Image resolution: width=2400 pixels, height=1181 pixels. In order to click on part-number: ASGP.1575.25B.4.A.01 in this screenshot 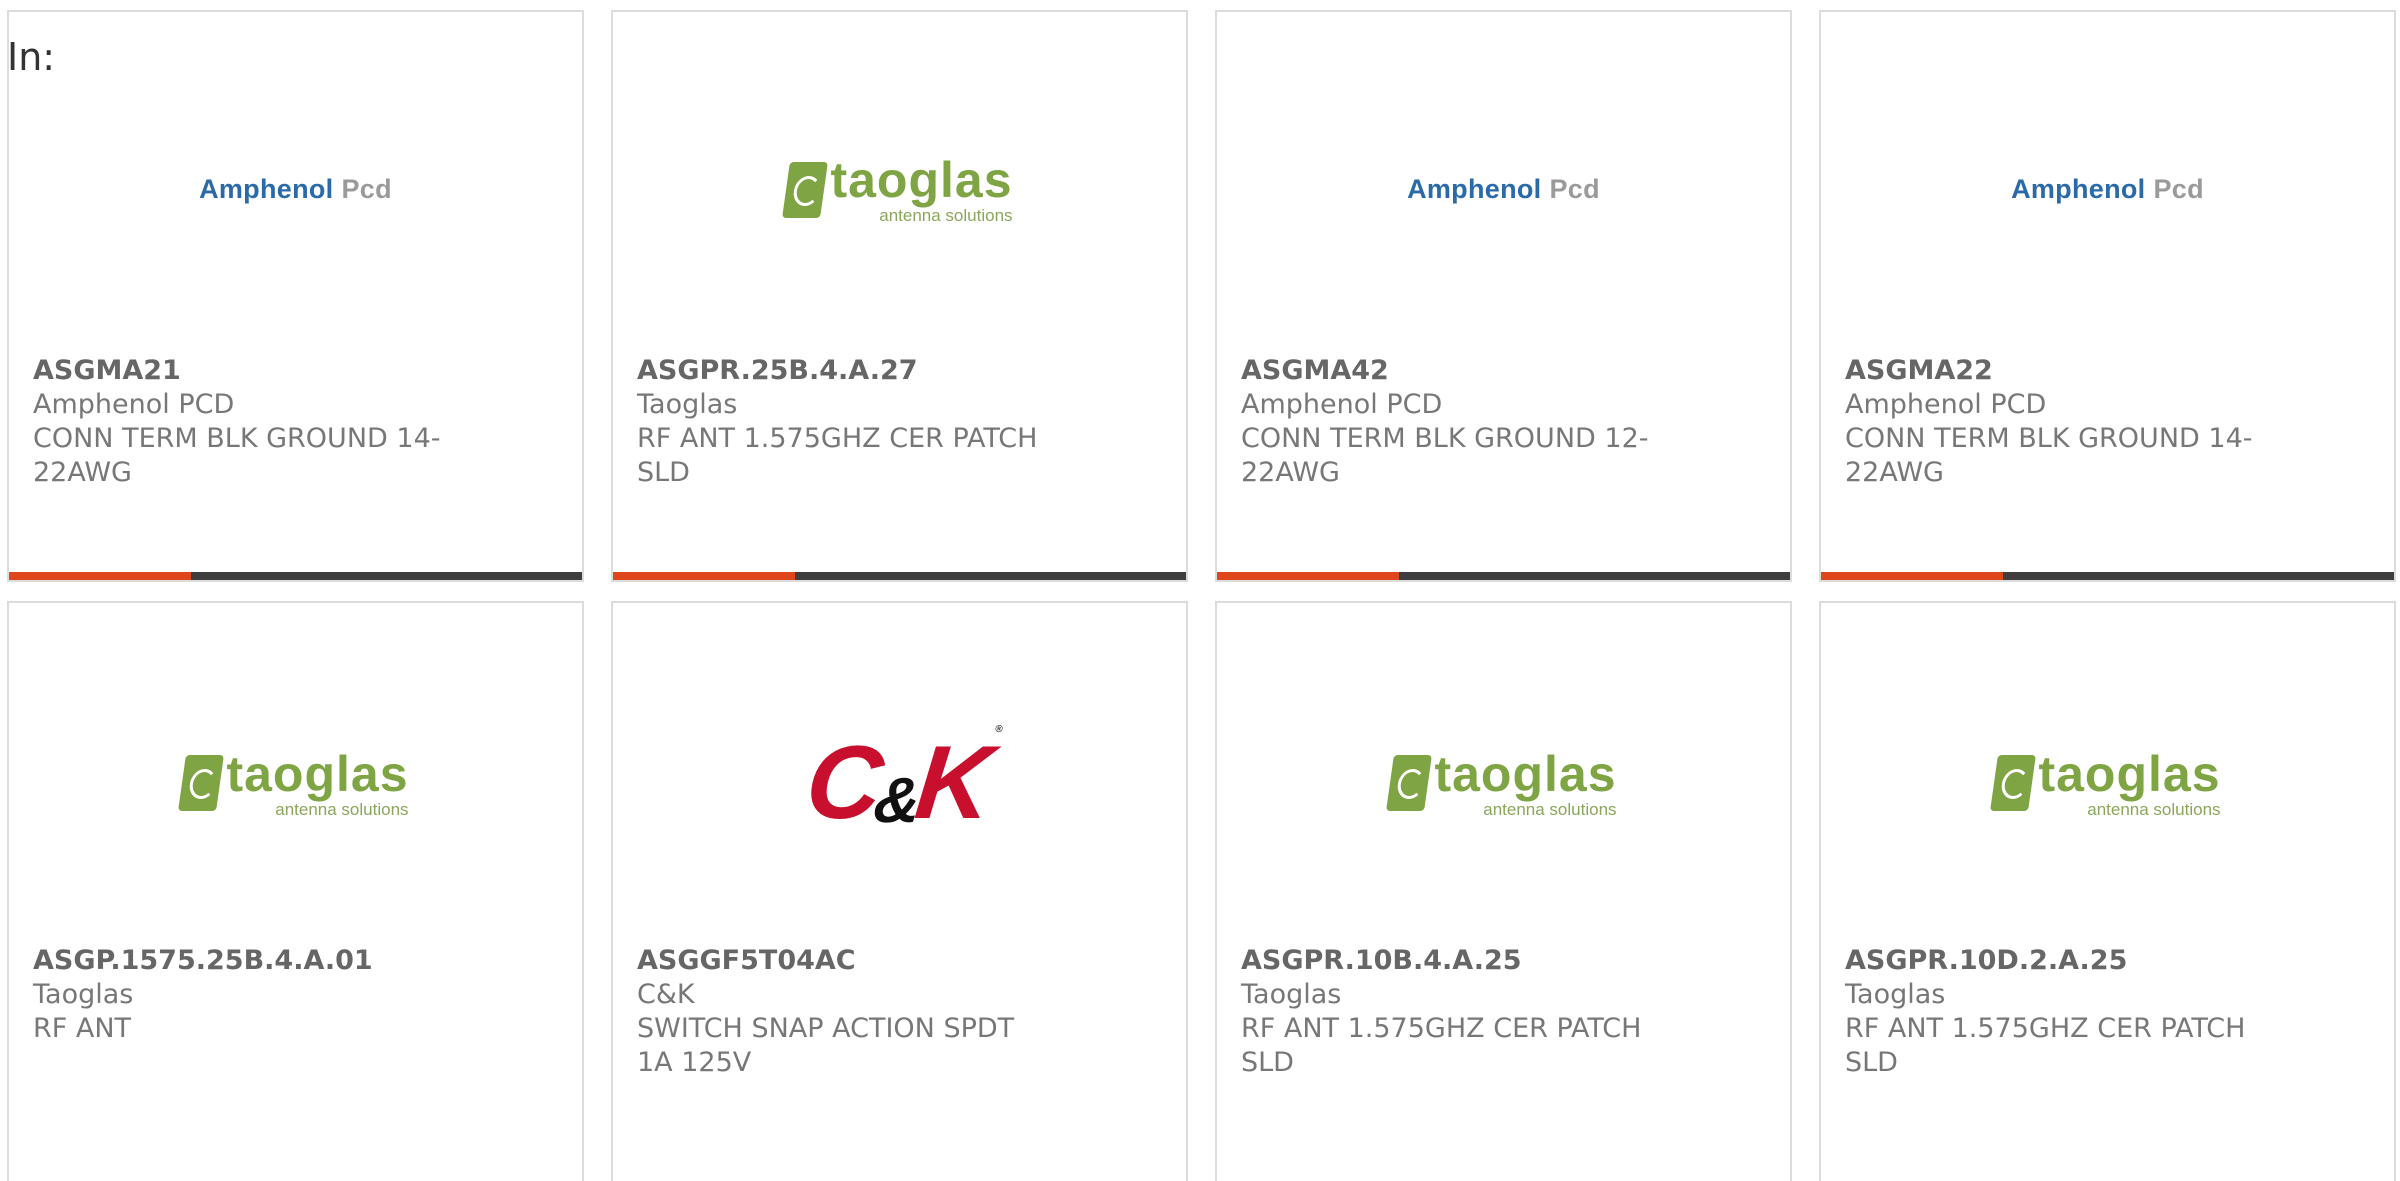, I will do `click(243, 961)`.